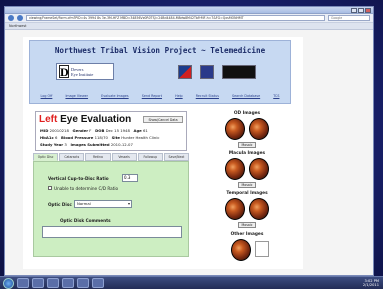 Image resolution: width=383 pixels, height=289 pixels. Describe the element at coordinates (247, 145) in the screenshot. I see `od-mosaic-button: Mosaic` at that location.